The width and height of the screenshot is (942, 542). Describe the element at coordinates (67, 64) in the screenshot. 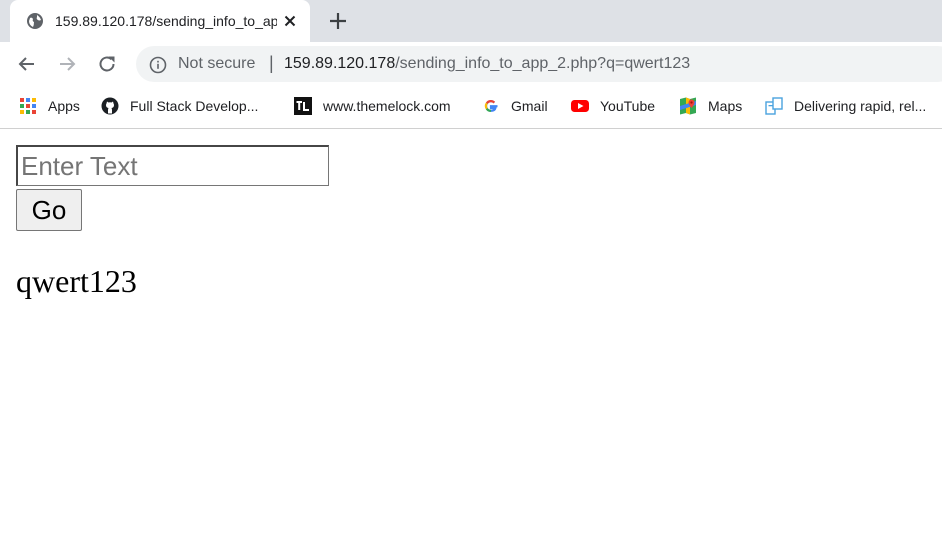

I see `forward-arrow-icon` at that location.